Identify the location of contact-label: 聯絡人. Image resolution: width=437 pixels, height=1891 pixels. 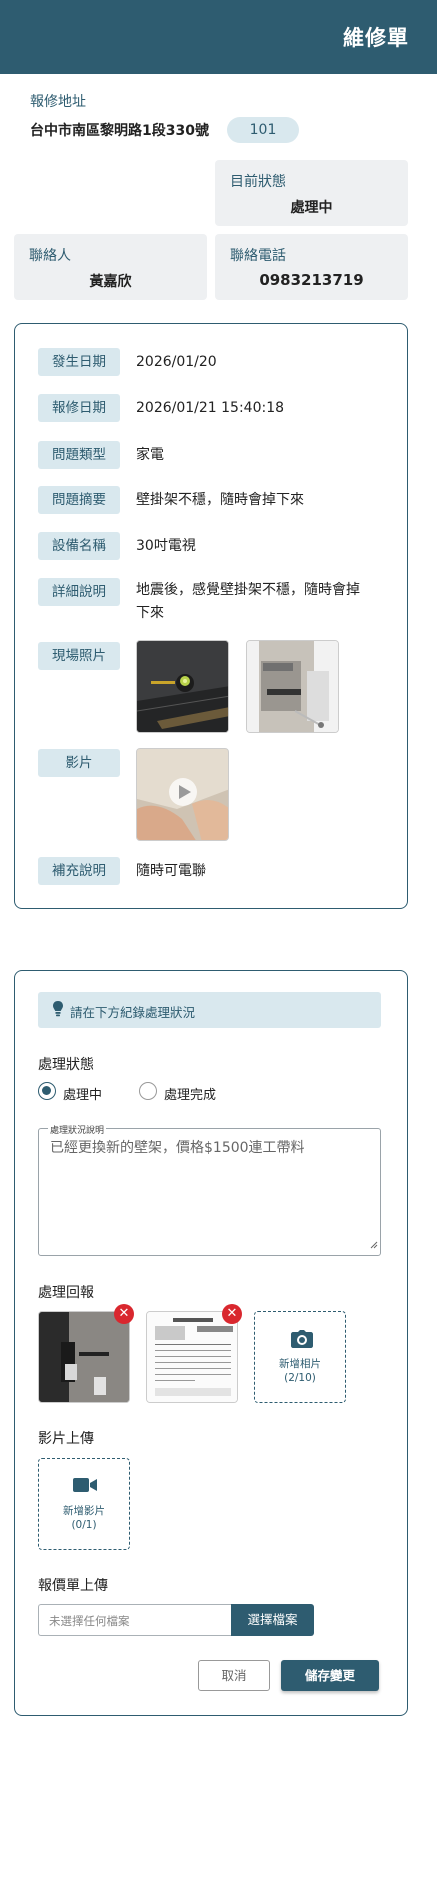
(50, 256).